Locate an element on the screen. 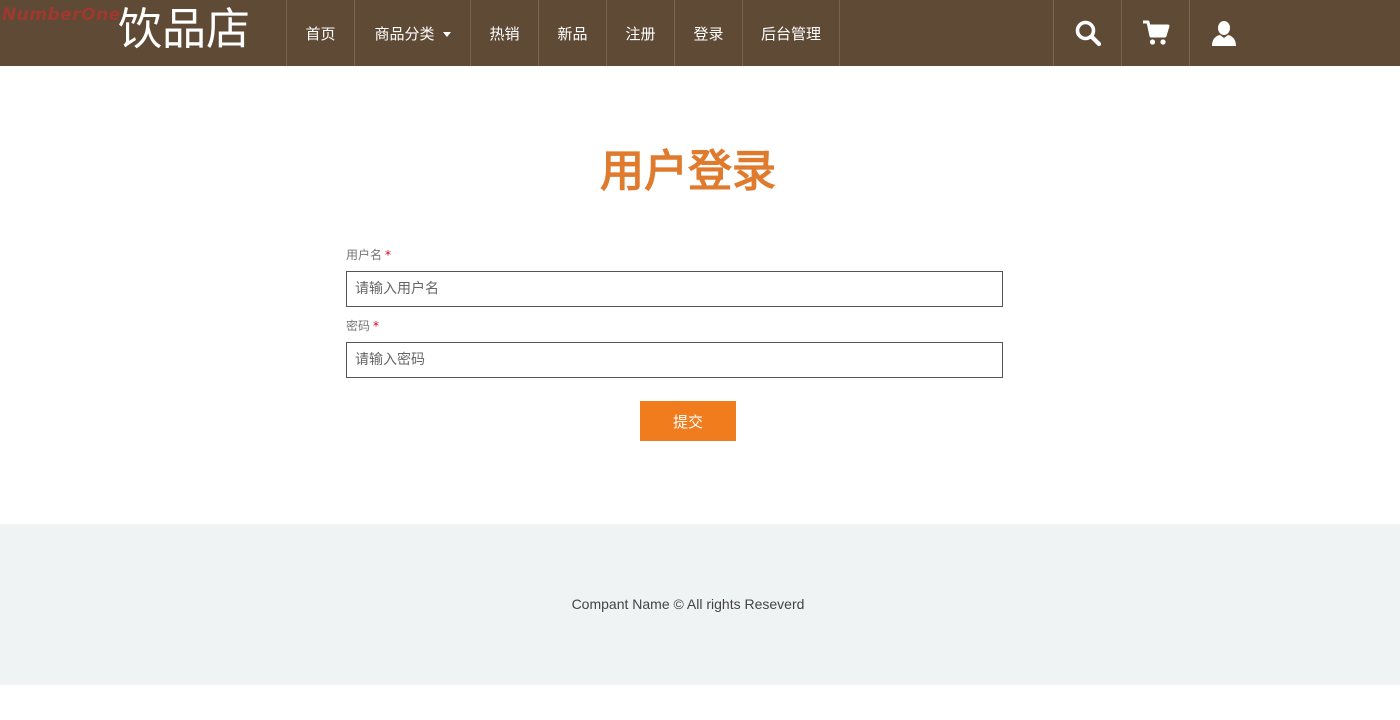 The height and width of the screenshot is (720, 1400). nav-admin: 后台管理 is located at coordinates (791, 33).